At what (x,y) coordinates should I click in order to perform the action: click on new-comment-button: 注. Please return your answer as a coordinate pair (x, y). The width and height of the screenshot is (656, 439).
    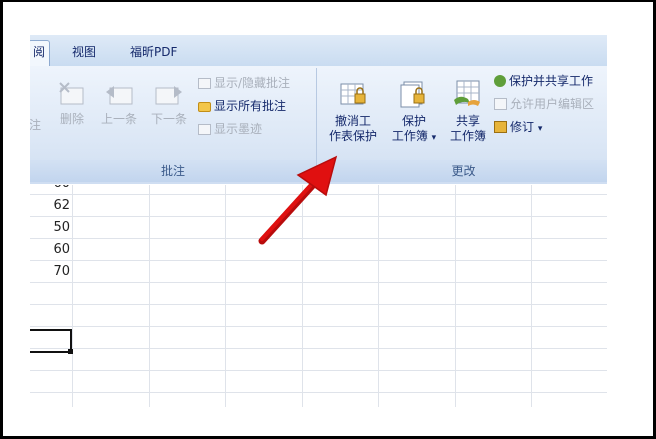
    Looking at the image, I should click on (38, 125).